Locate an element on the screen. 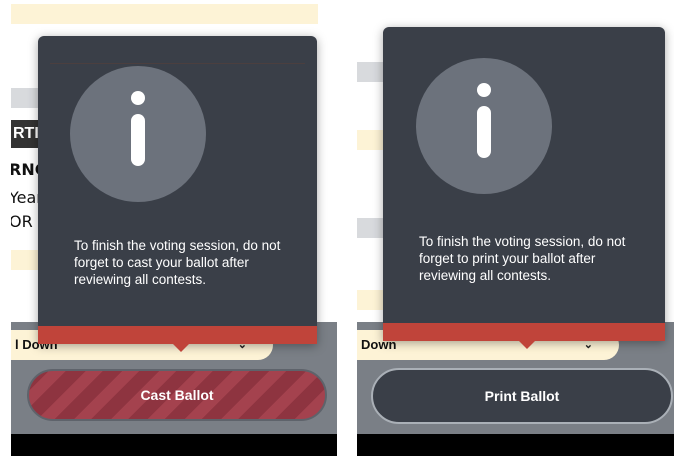 The image size is (674, 456). party-header: RTIS is located at coordinates (30, 134).